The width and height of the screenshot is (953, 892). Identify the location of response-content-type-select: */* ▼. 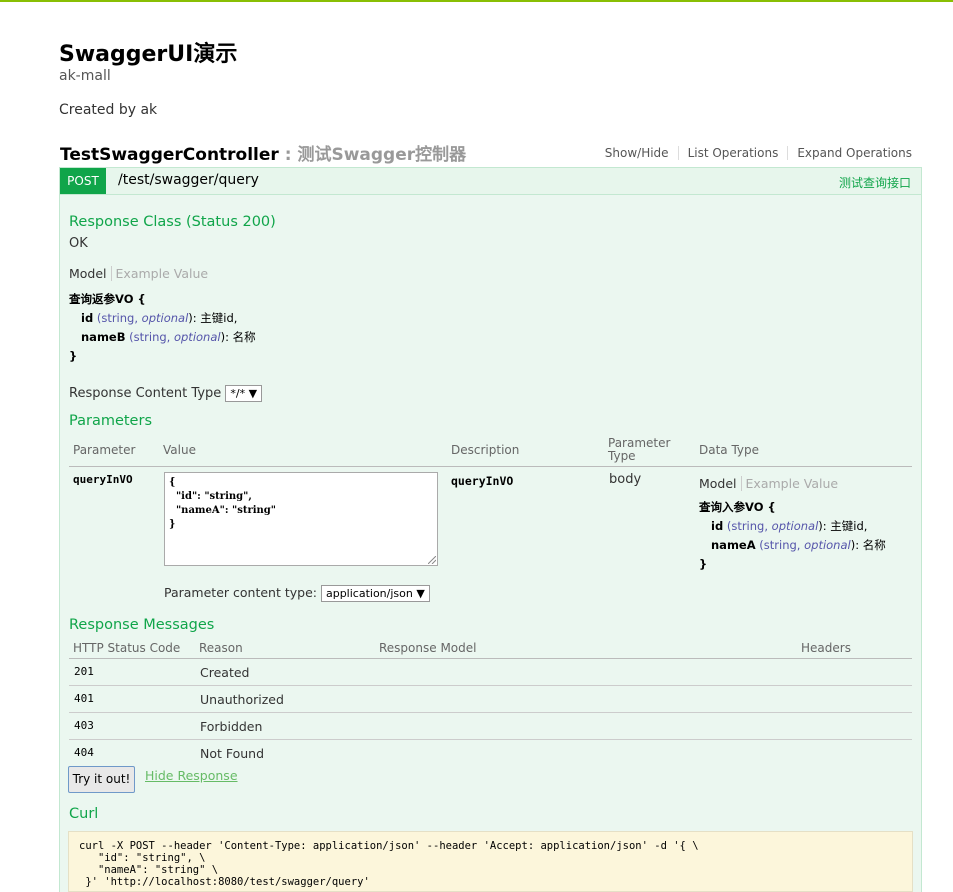
(244, 393).